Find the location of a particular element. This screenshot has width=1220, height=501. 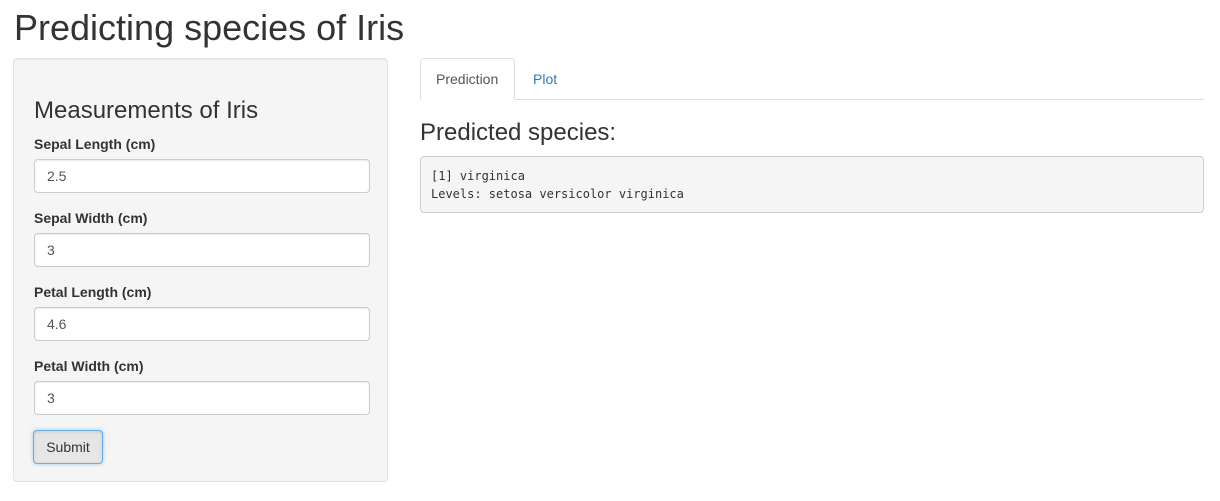

output-line-levels: Levels: setosa versicolor virginica is located at coordinates (557, 194).